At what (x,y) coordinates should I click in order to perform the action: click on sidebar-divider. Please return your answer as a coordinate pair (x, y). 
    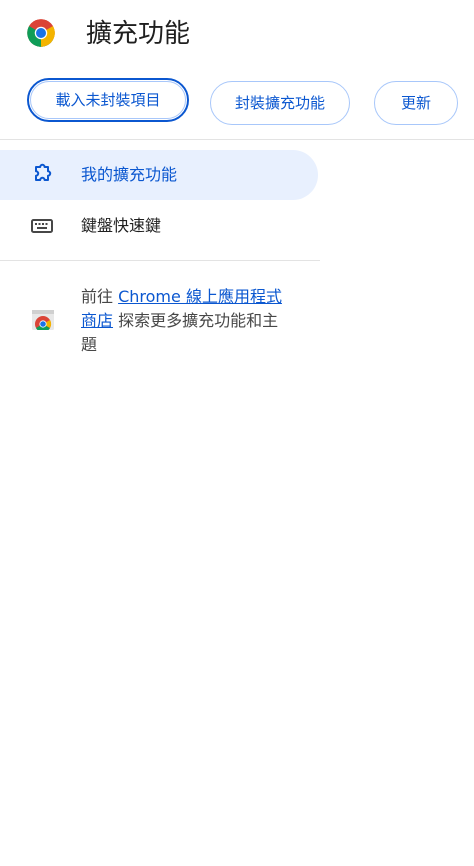
    Looking at the image, I should click on (160, 260).